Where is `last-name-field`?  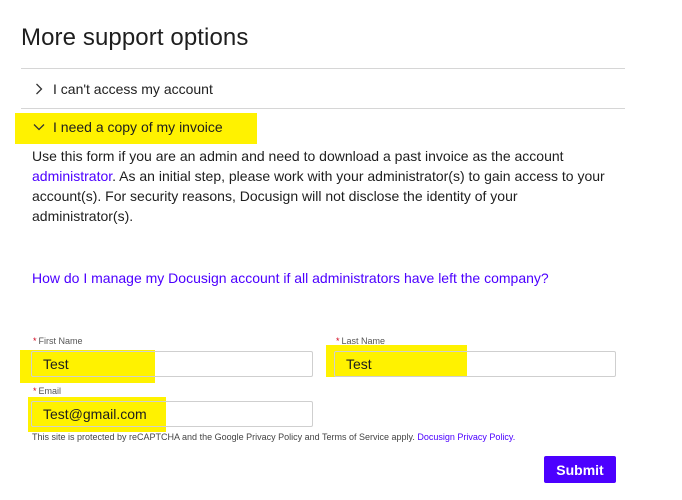
last-name-field is located at coordinates (475, 364).